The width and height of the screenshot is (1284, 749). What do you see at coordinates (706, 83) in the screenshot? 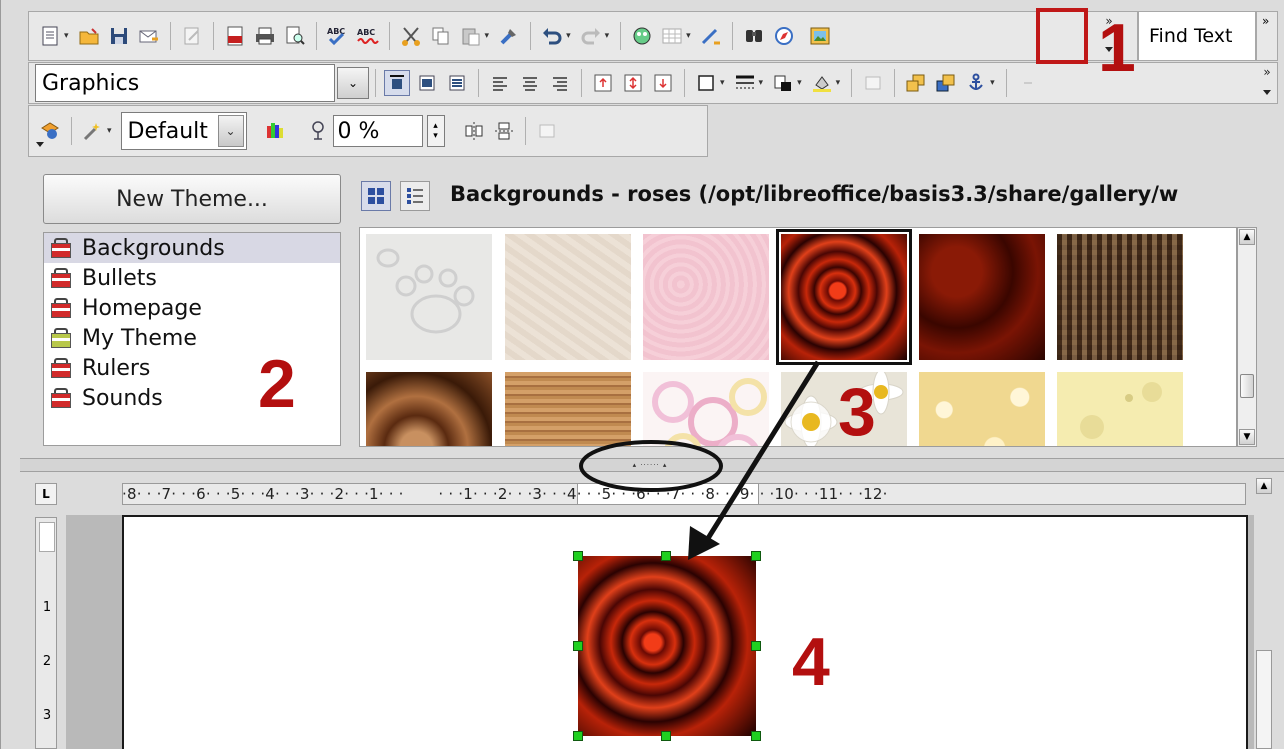
I see `borders-icon` at bounding box center [706, 83].